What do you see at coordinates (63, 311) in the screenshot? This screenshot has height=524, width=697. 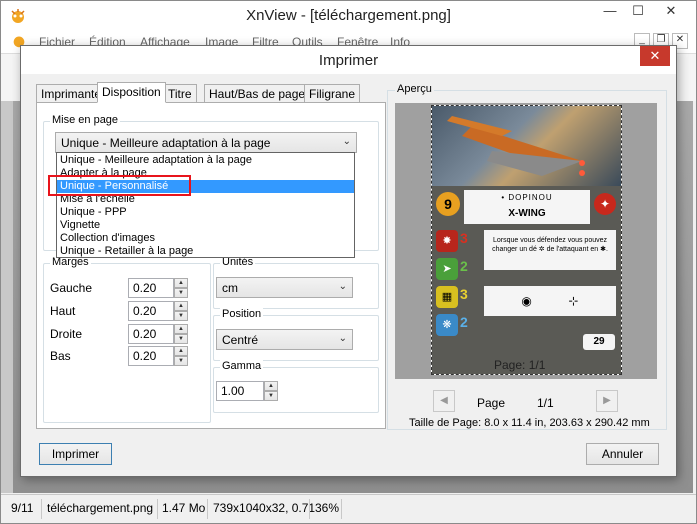 I see `margin-label-haut: Haut` at bounding box center [63, 311].